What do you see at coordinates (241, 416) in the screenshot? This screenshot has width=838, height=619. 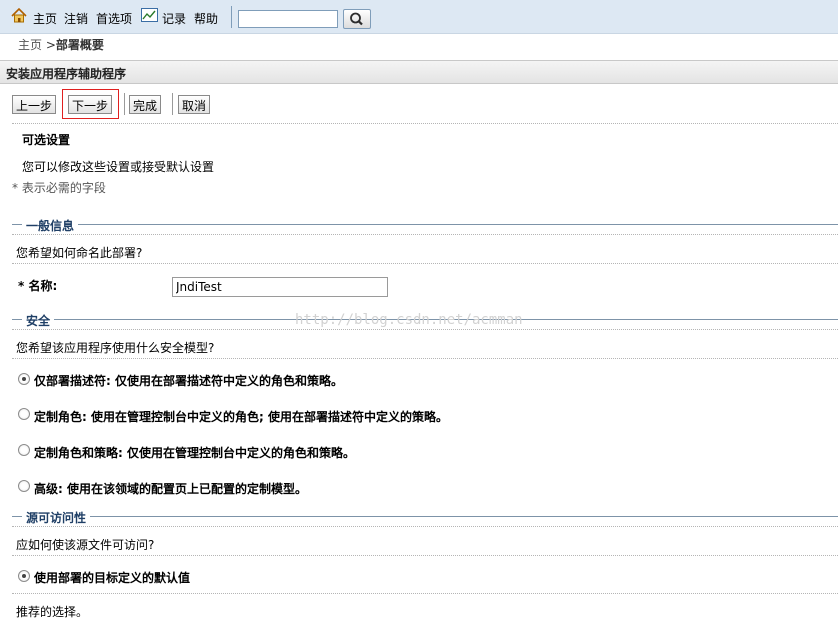 I see `security-option-custom-roles-label: 定制角色: 使用在管理控制台中定义的角色; 使用在部署描述符中定义的策略。` at bounding box center [241, 416].